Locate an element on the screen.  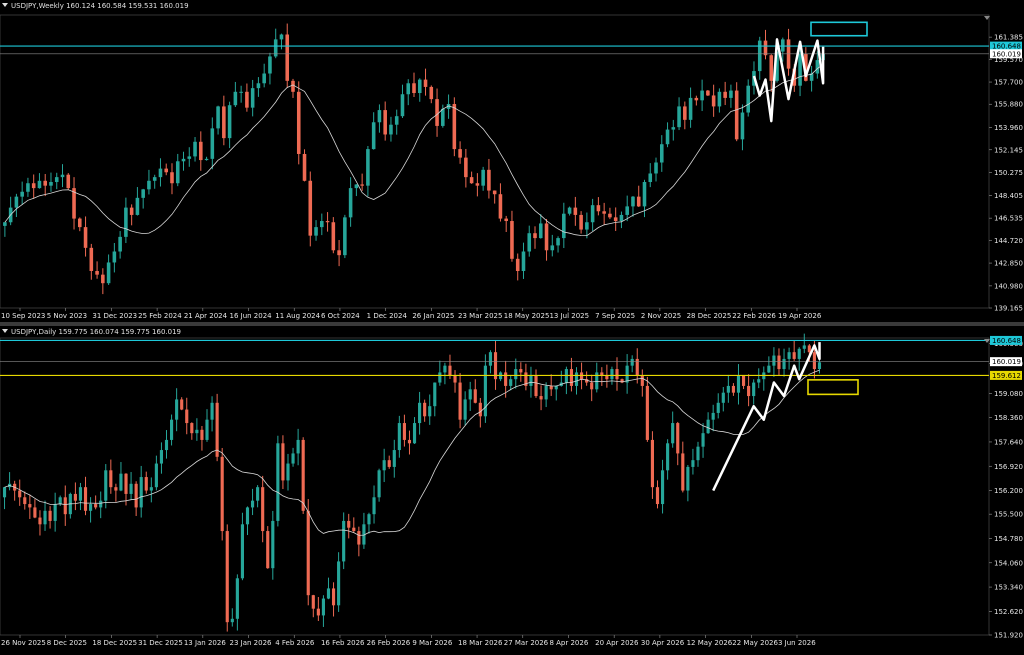
price-tick-label: 139.165 is located at coordinates (1008, 309).